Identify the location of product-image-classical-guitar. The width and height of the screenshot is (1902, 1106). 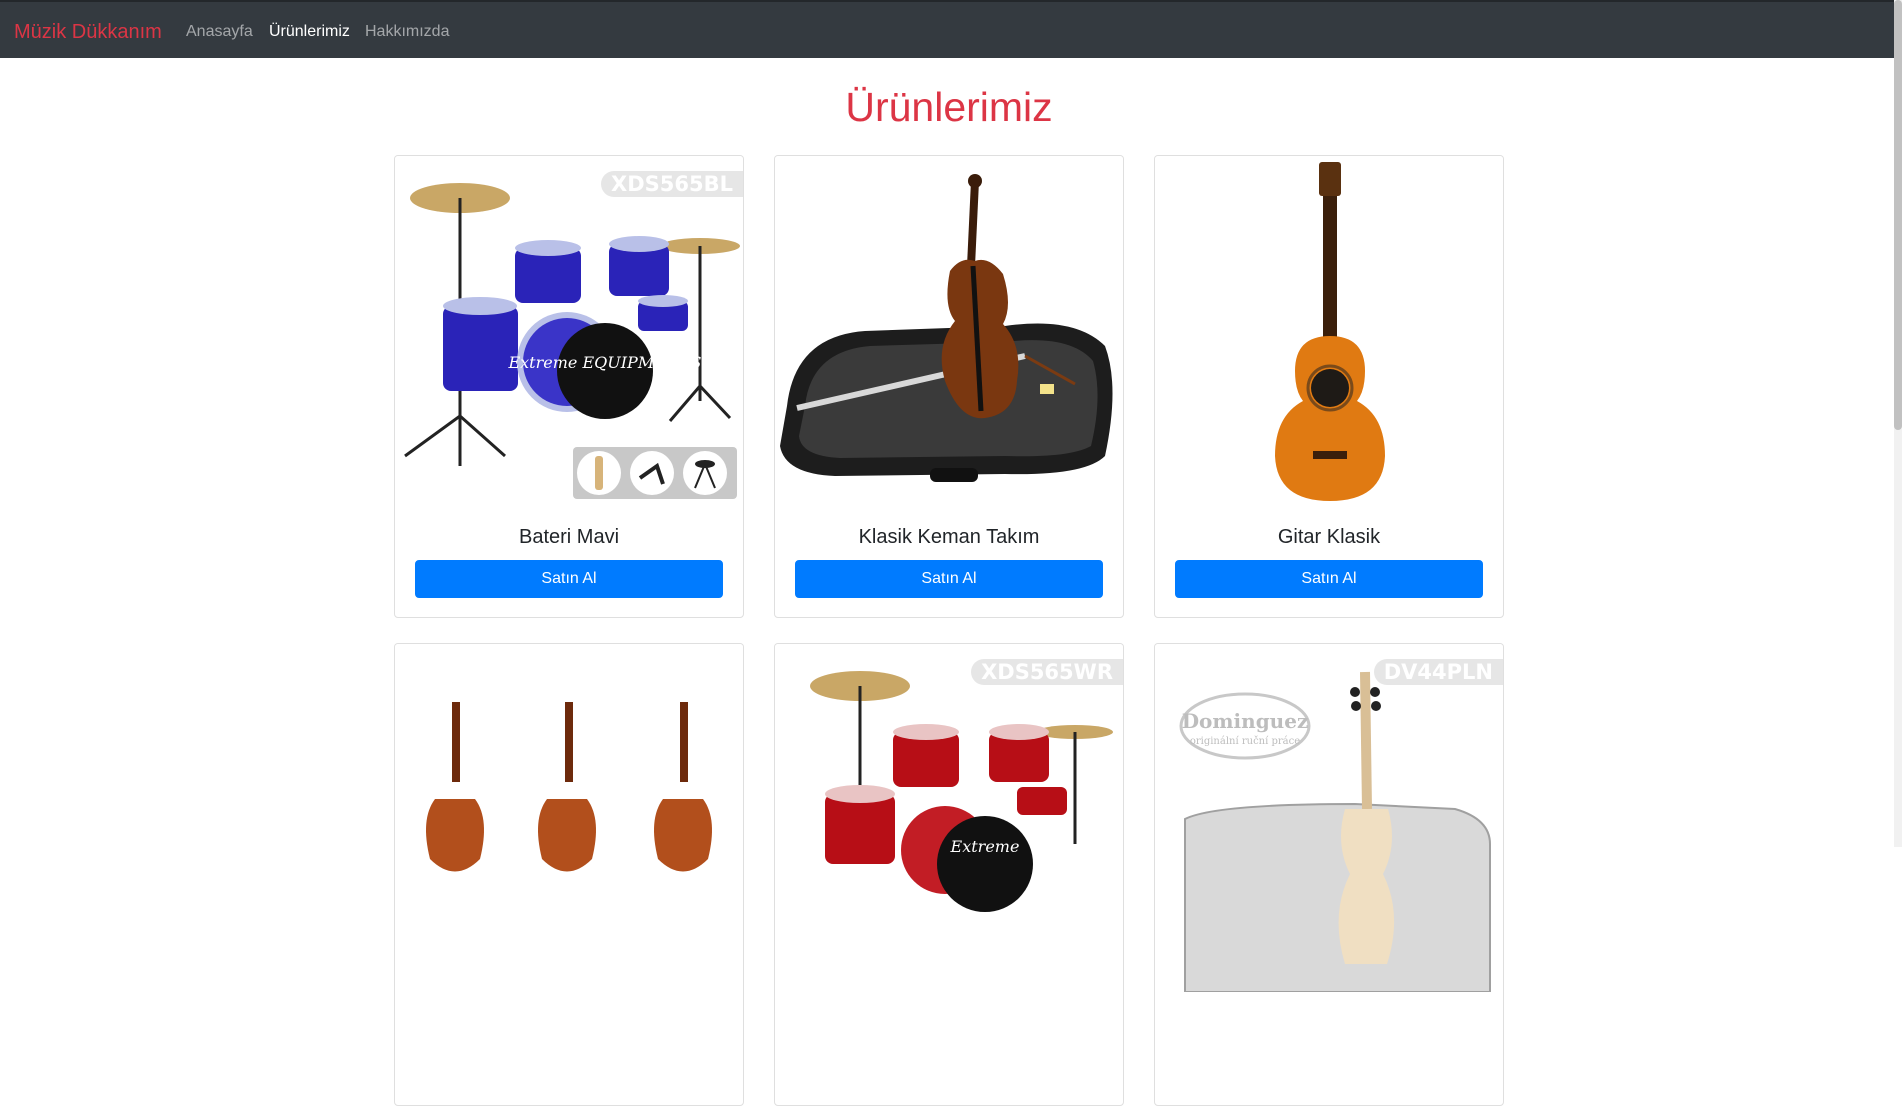
(1329, 330).